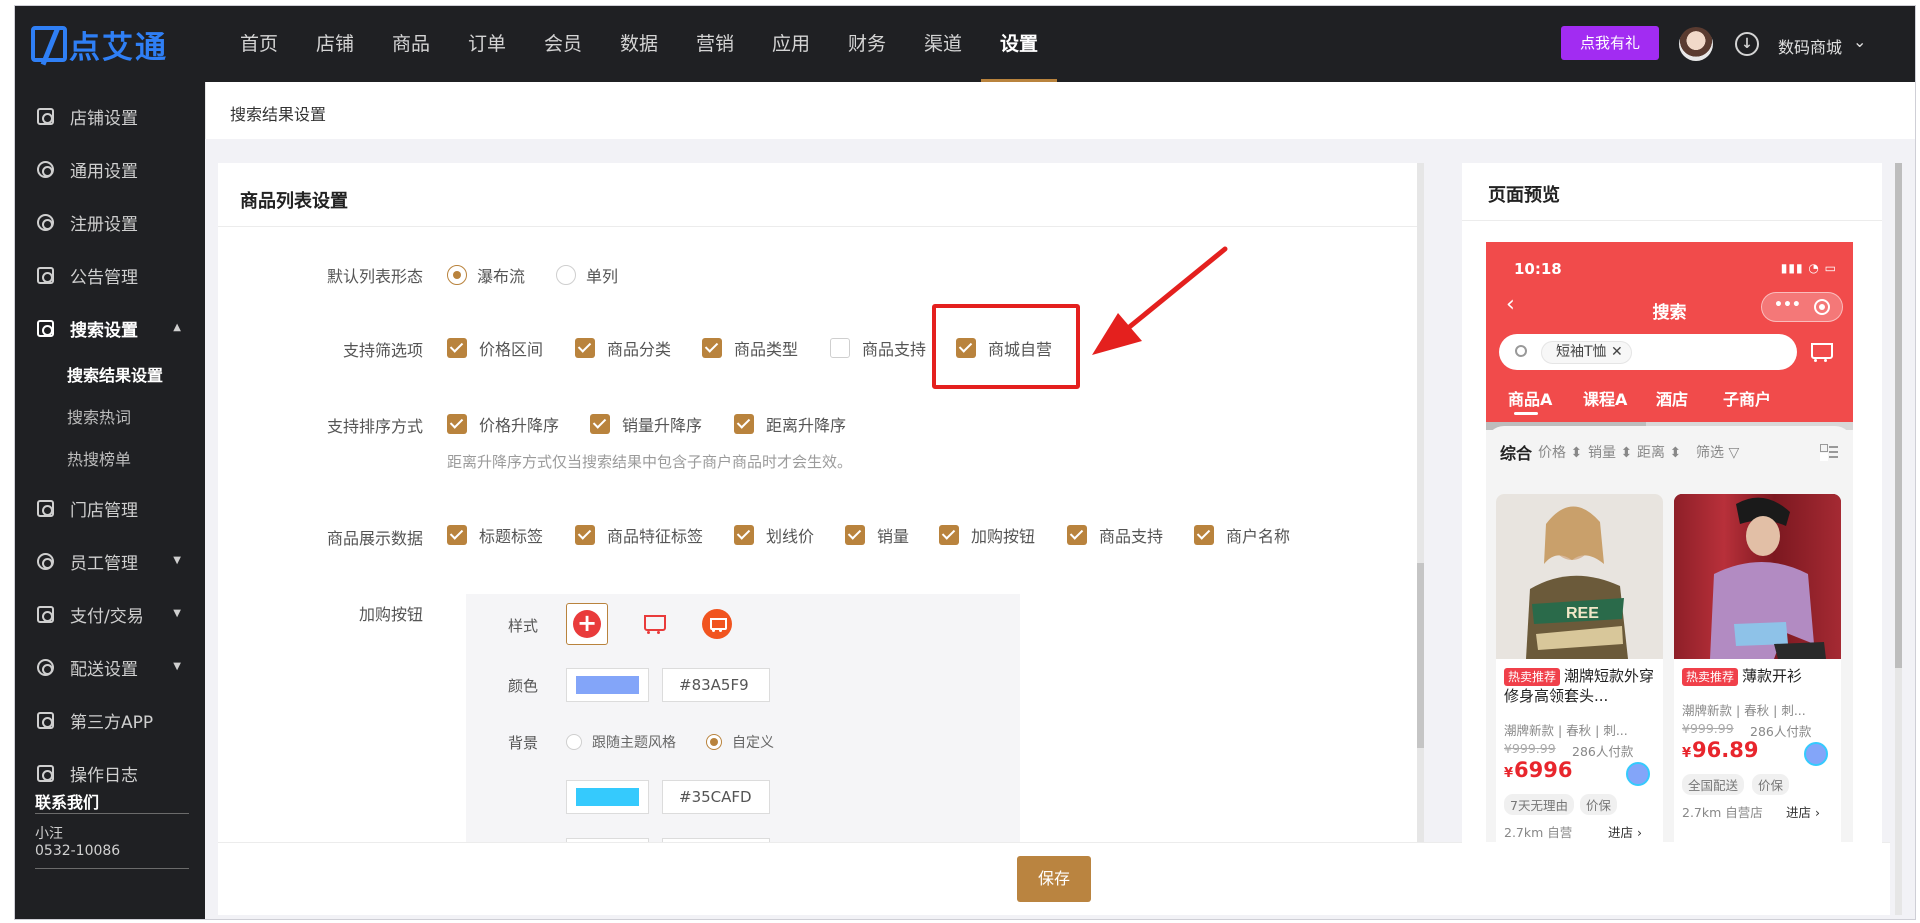 This screenshot has height=923, width=1920. Describe the element at coordinates (523, 743) in the screenshot. I see `bg-label: 背景` at that location.